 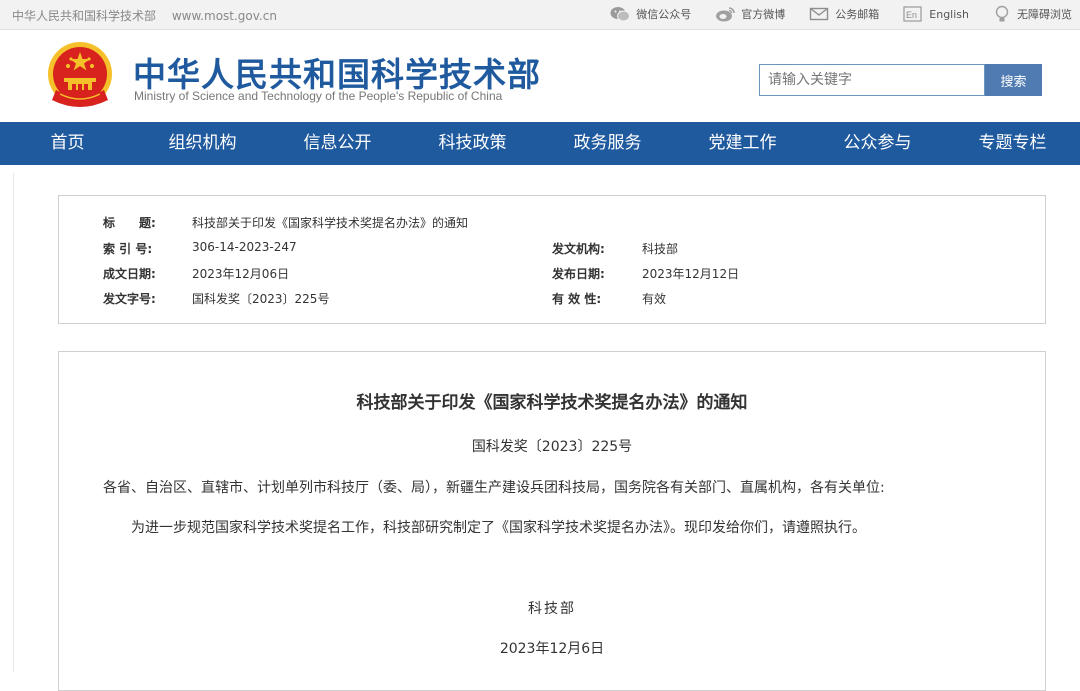 I want to click on weibo-icon, so click(x=726, y=14).